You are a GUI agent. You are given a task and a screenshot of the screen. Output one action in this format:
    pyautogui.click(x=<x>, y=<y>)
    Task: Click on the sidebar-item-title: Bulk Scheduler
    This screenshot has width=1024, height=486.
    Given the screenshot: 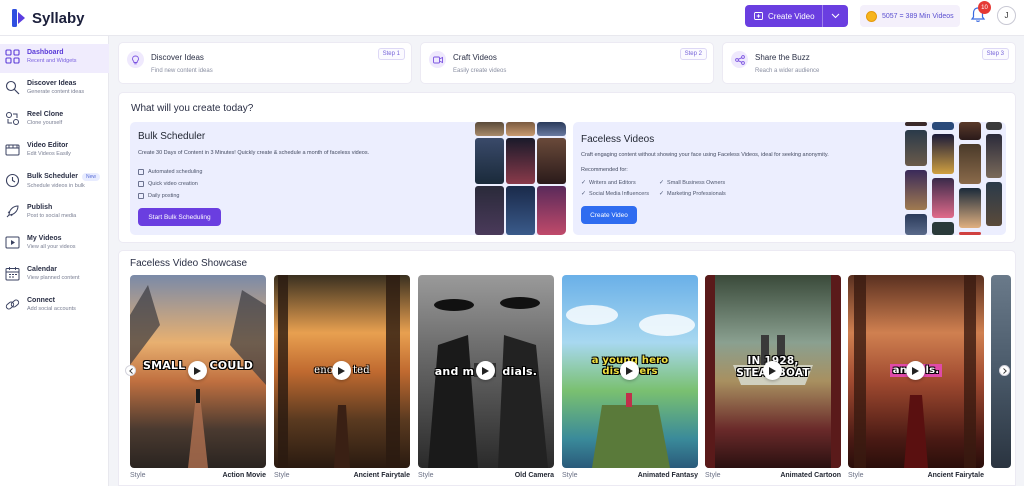 What is the action you would take?
    pyautogui.click(x=52, y=176)
    